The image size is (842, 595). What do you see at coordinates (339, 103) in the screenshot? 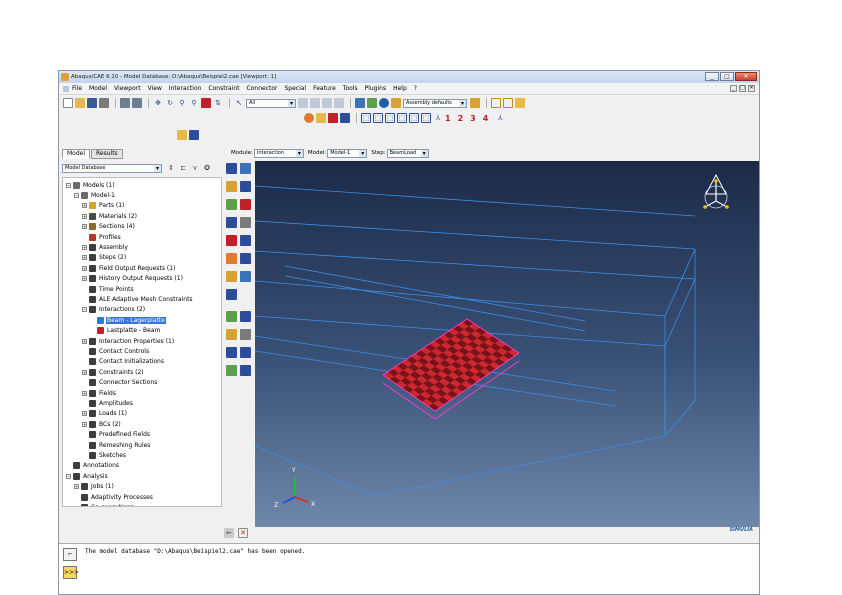
I see `display-group-icon` at bounding box center [339, 103].